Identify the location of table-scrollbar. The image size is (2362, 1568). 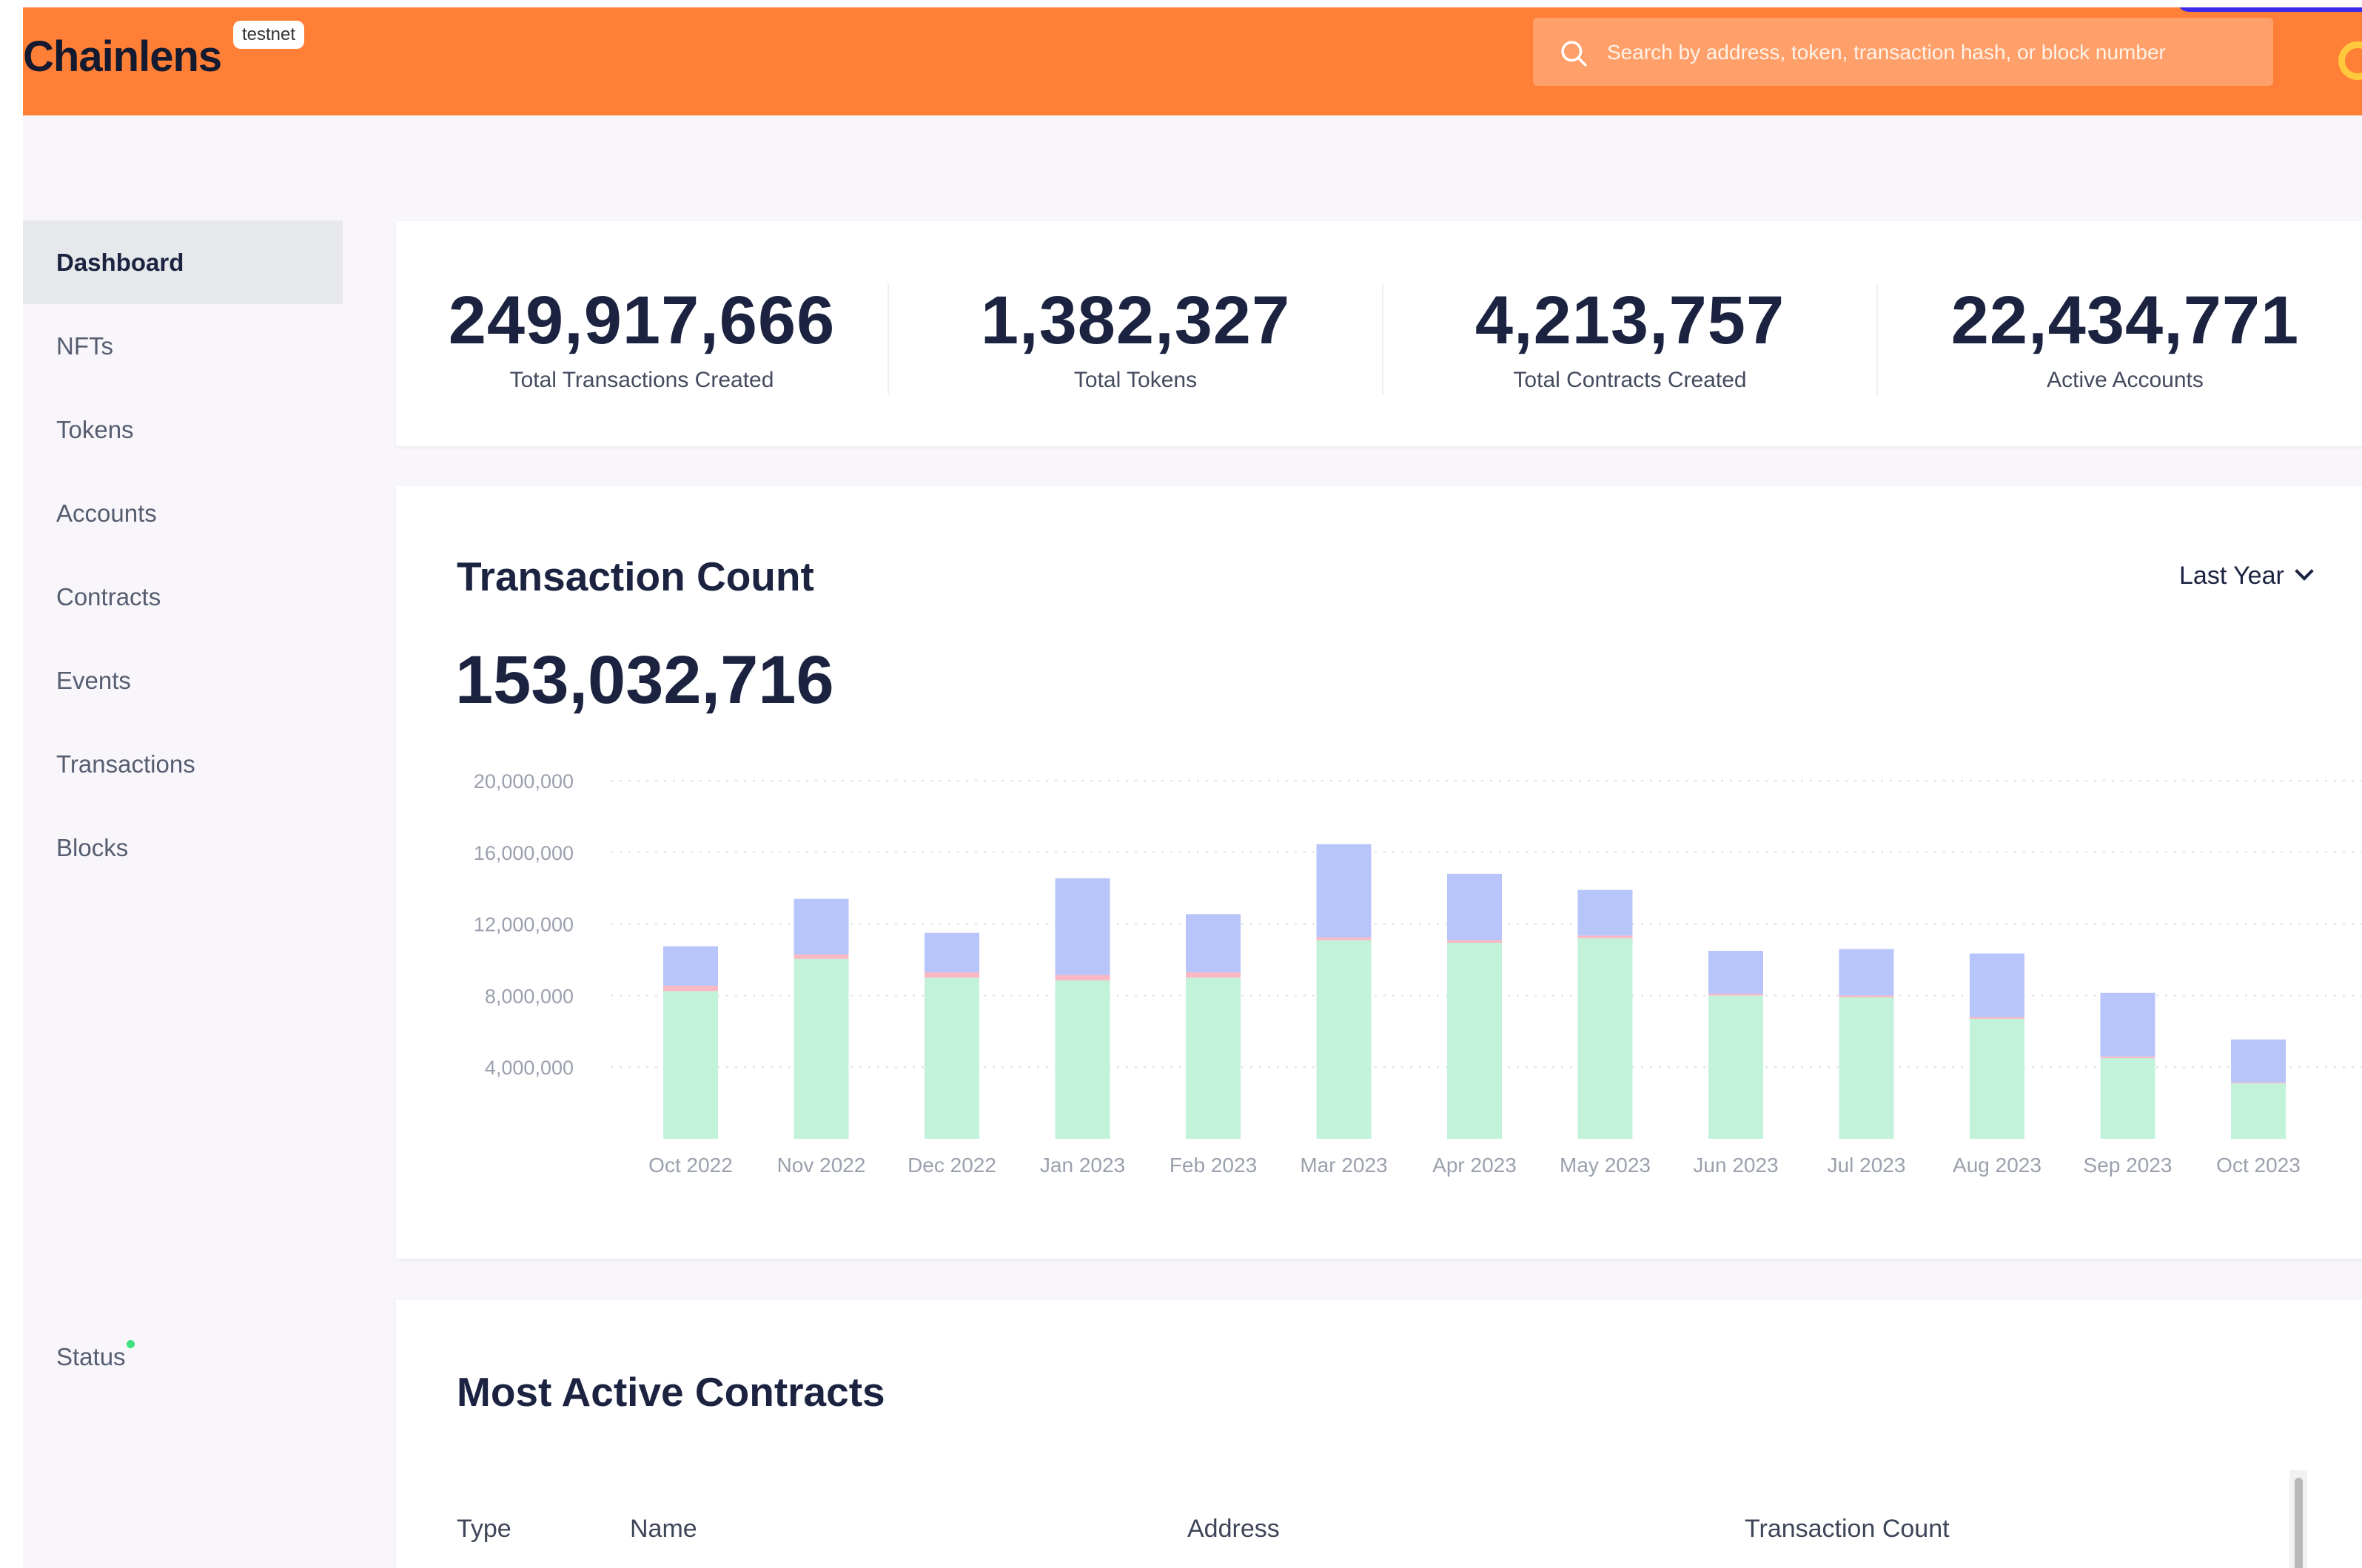
(2298, 1519).